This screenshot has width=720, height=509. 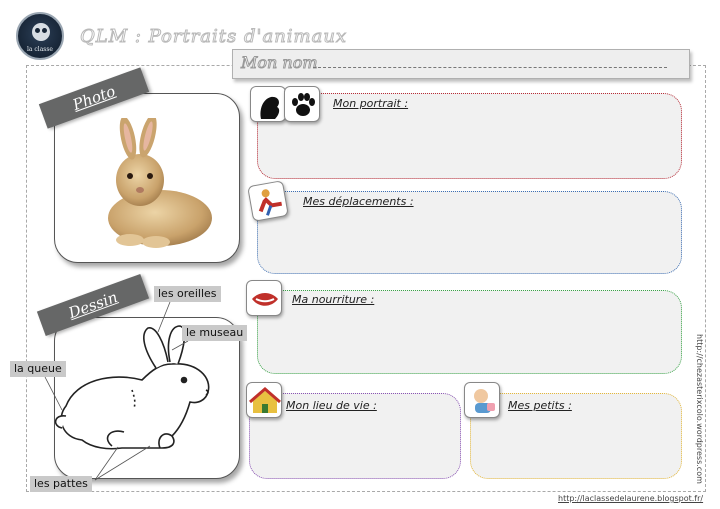 What do you see at coordinates (264, 400) in the screenshot?
I see `house-icon` at bounding box center [264, 400].